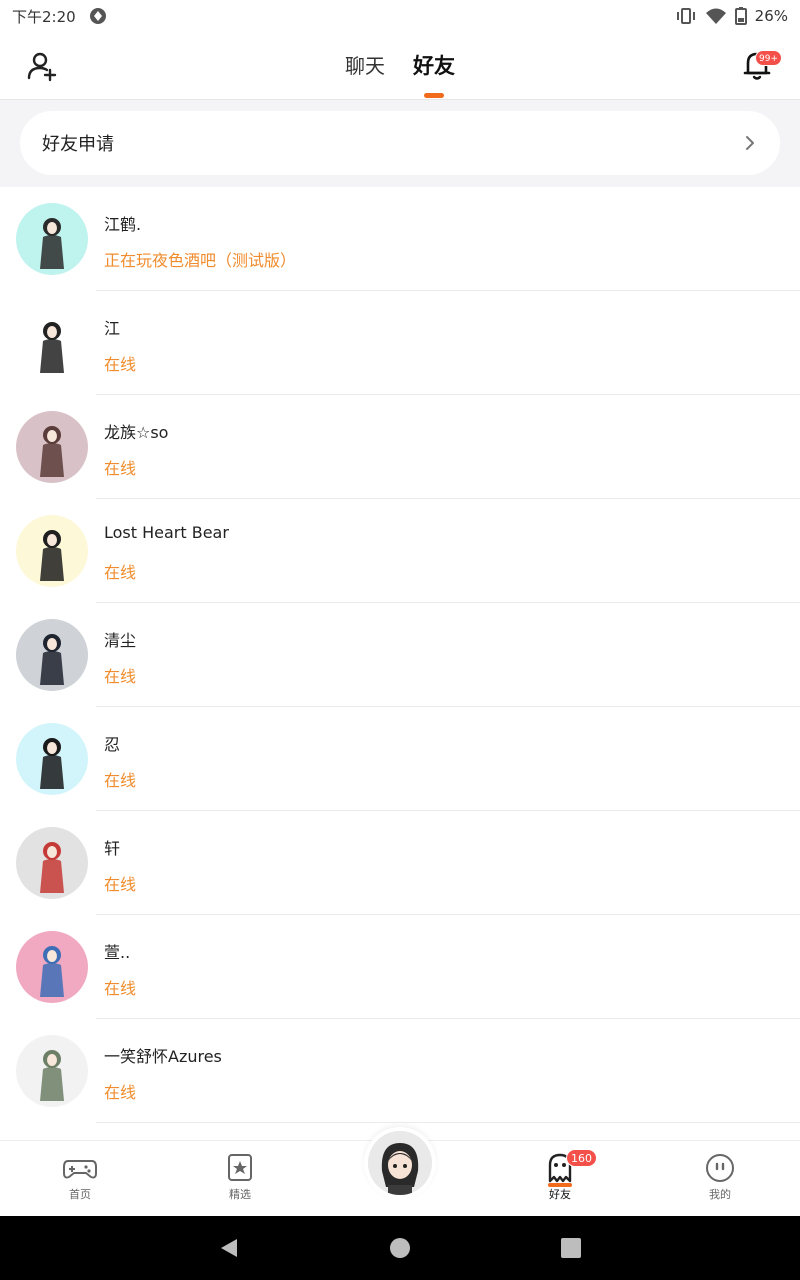 This screenshot has height=1280, width=800. Describe the element at coordinates (365, 66) in the screenshot. I see `tab-chat: 聊天` at that location.